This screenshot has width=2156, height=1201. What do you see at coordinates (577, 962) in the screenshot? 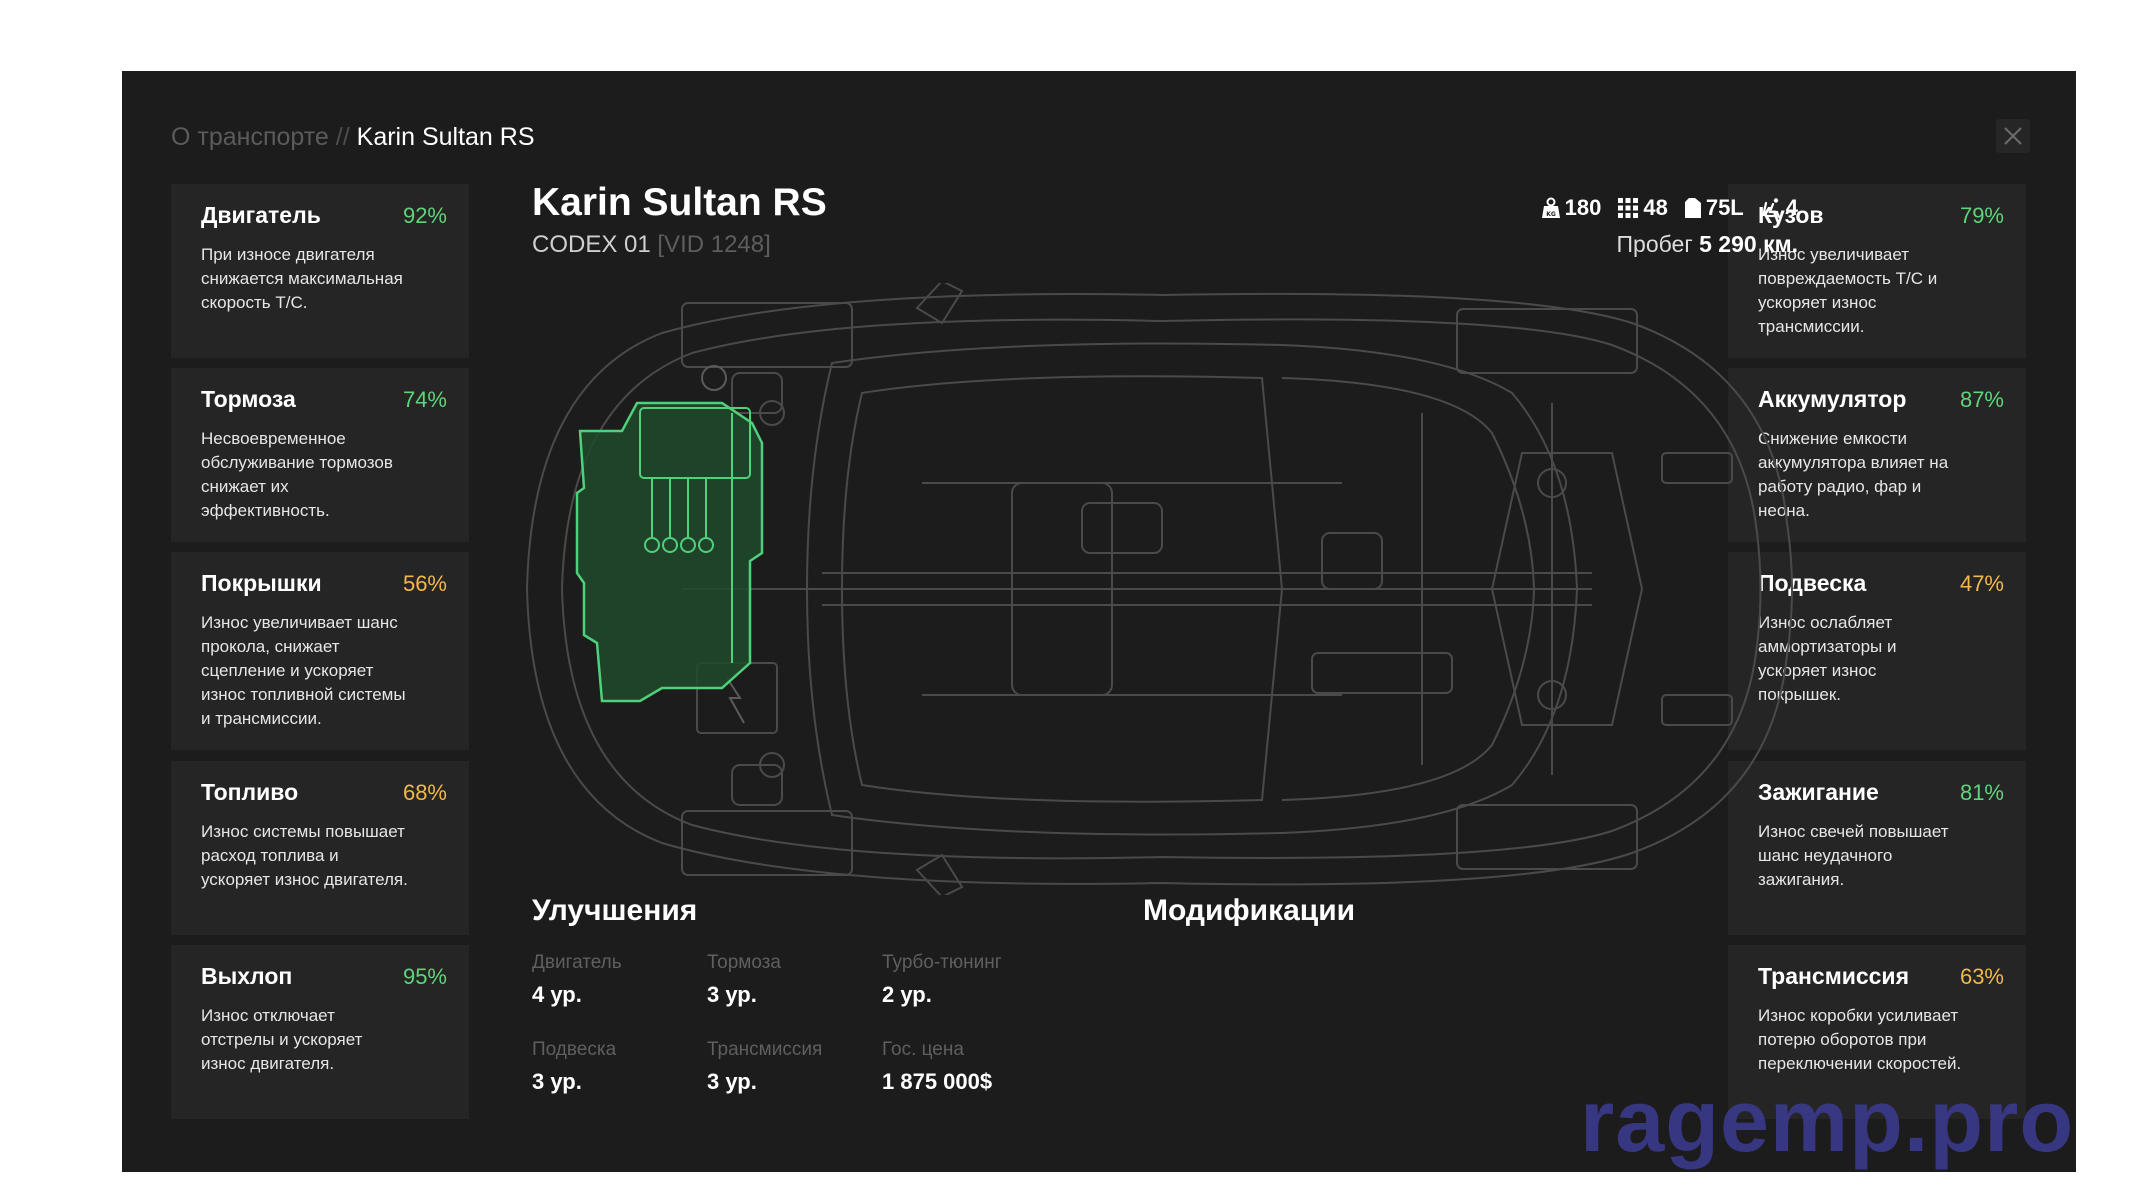
I see `upgrade-label-engine: Двигатель` at bounding box center [577, 962].